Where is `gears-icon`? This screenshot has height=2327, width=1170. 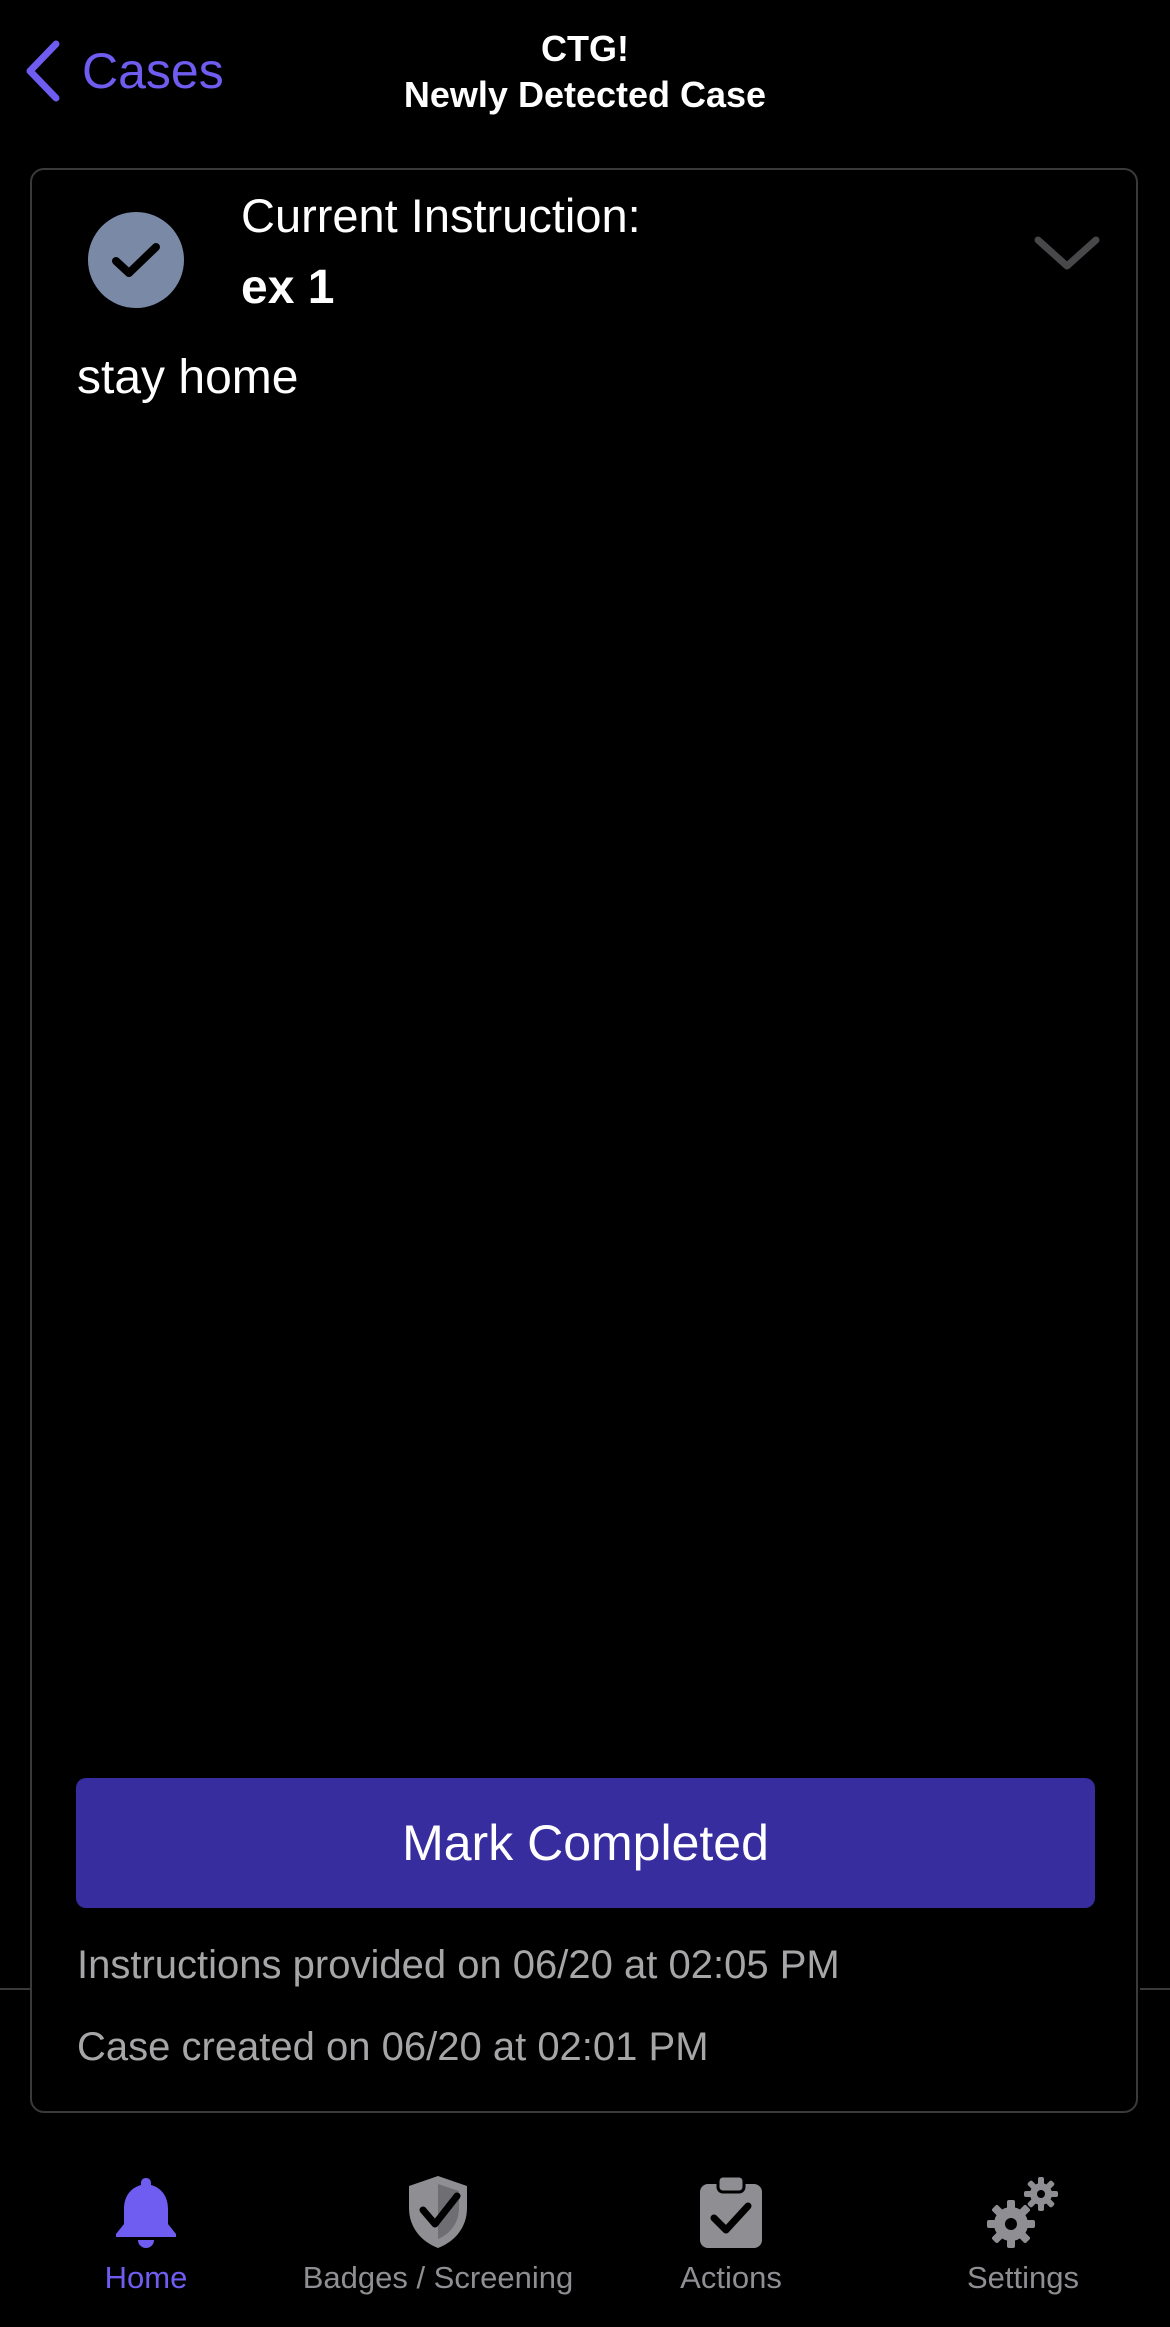 gears-icon is located at coordinates (1023, 2209).